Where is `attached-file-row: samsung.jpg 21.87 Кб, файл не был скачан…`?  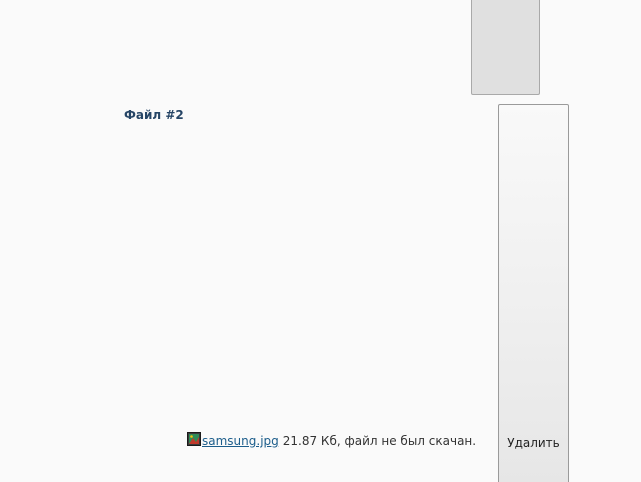
attached-file-row: samsung.jpg 21.87 Кб, файл не был скачан… is located at coordinates (332, 440).